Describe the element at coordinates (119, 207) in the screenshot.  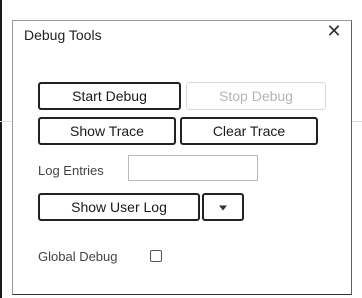
I see `show-user-log-button: Show User Log` at that location.